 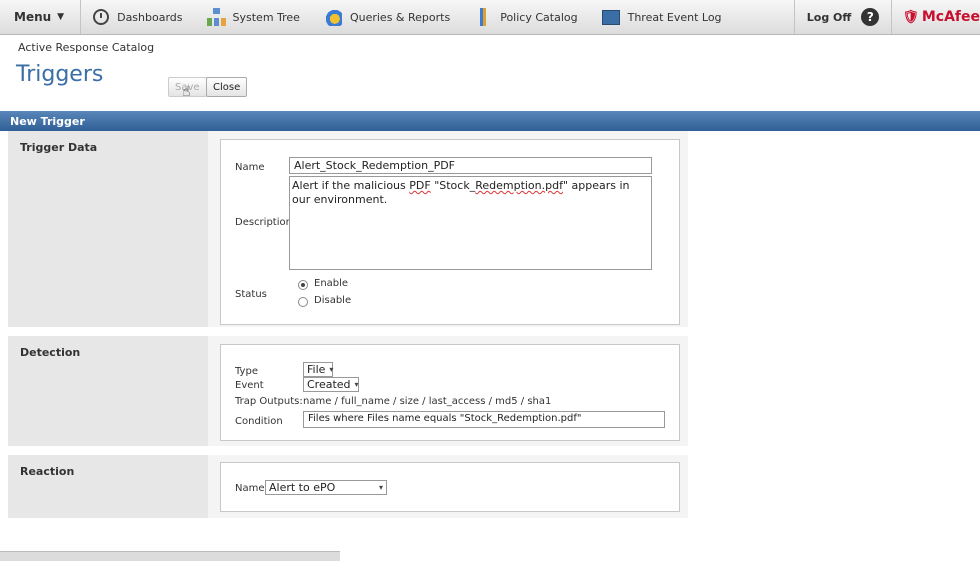 What do you see at coordinates (227, 87) in the screenshot?
I see `close-button: Close` at bounding box center [227, 87].